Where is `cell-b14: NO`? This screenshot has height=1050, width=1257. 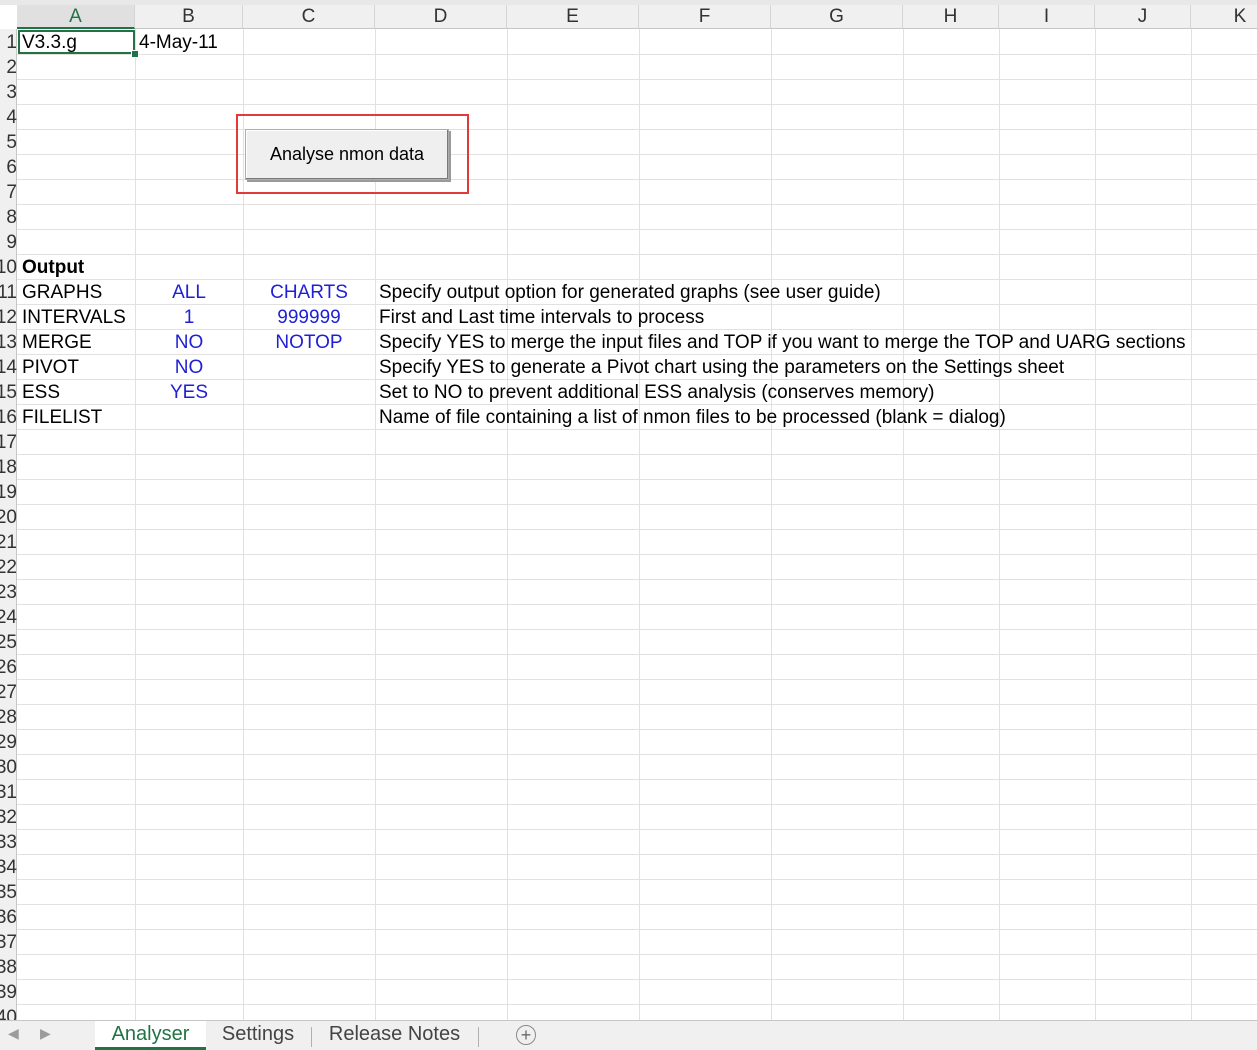 cell-b14: NO is located at coordinates (189, 367).